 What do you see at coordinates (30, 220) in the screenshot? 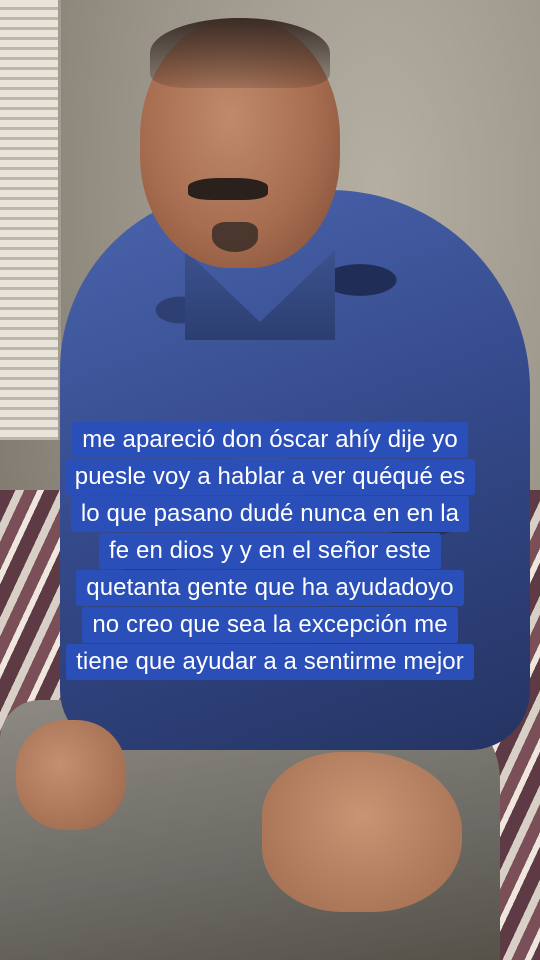
I see `window-blinds` at bounding box center [30, 220].